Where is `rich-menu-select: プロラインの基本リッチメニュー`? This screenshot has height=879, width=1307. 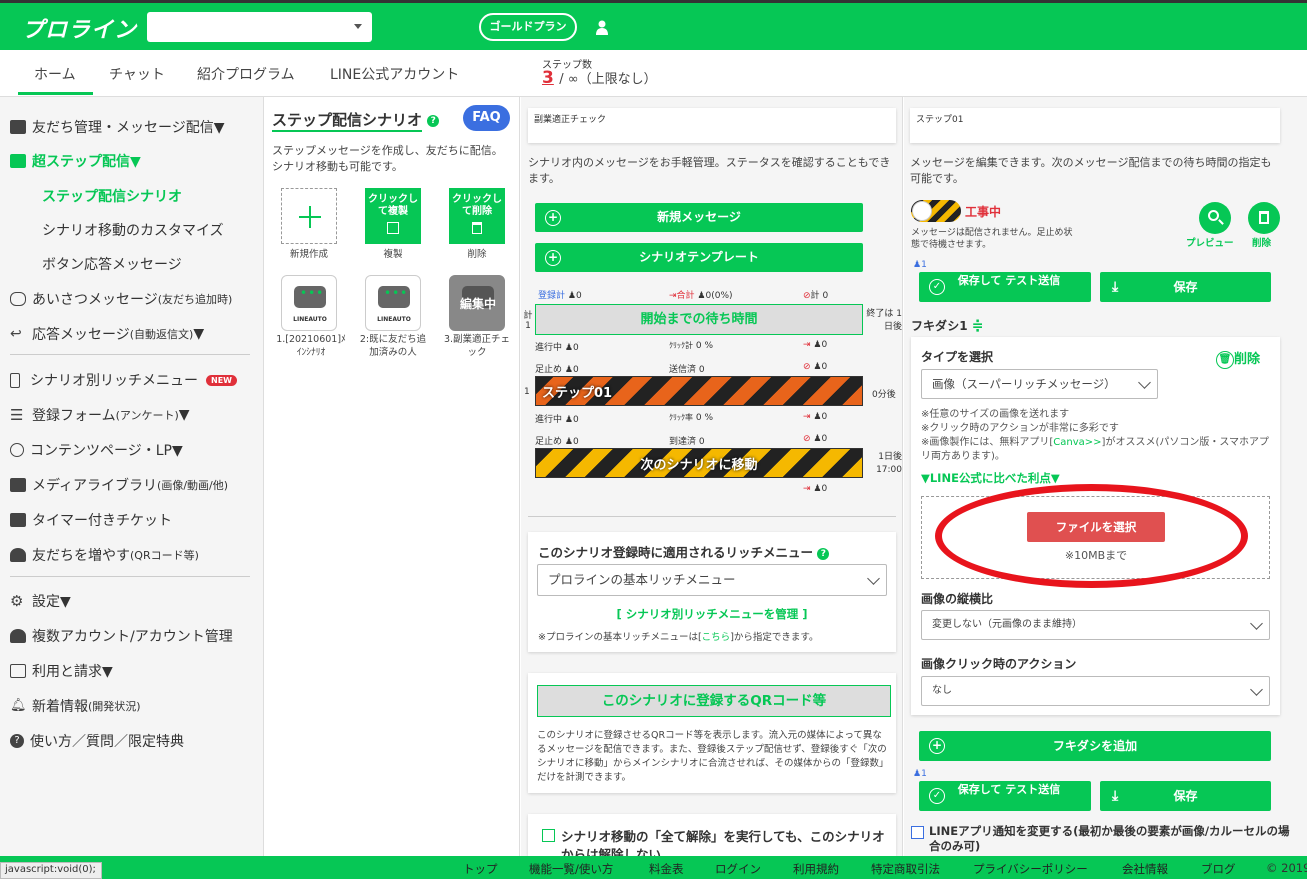 rich-menu-select: プロラインの基本リッチメニュー is located at coordinates (712, 580).